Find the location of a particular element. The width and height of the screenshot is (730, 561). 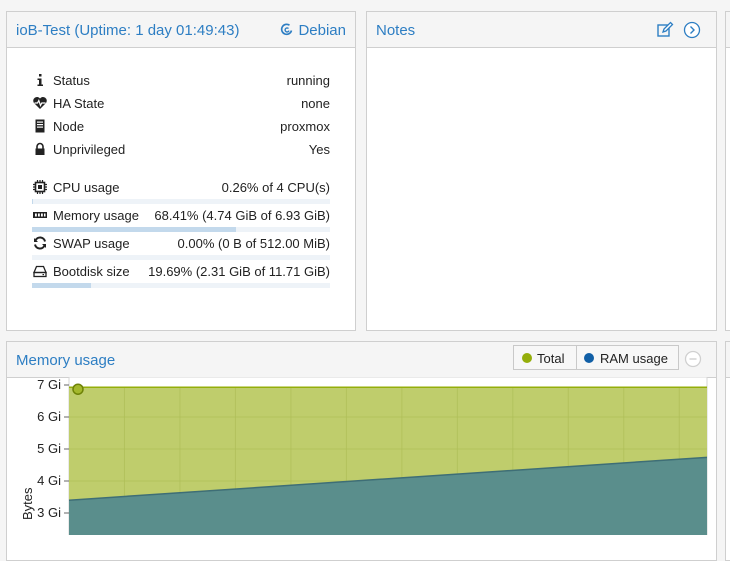

ha-state-row: HA State none is located at coordinates (181, 103).